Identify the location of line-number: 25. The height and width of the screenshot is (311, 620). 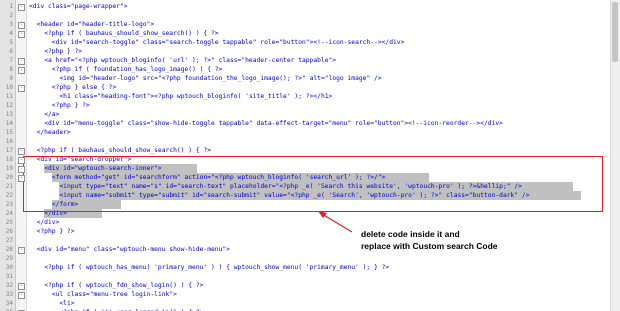
(9, 222).